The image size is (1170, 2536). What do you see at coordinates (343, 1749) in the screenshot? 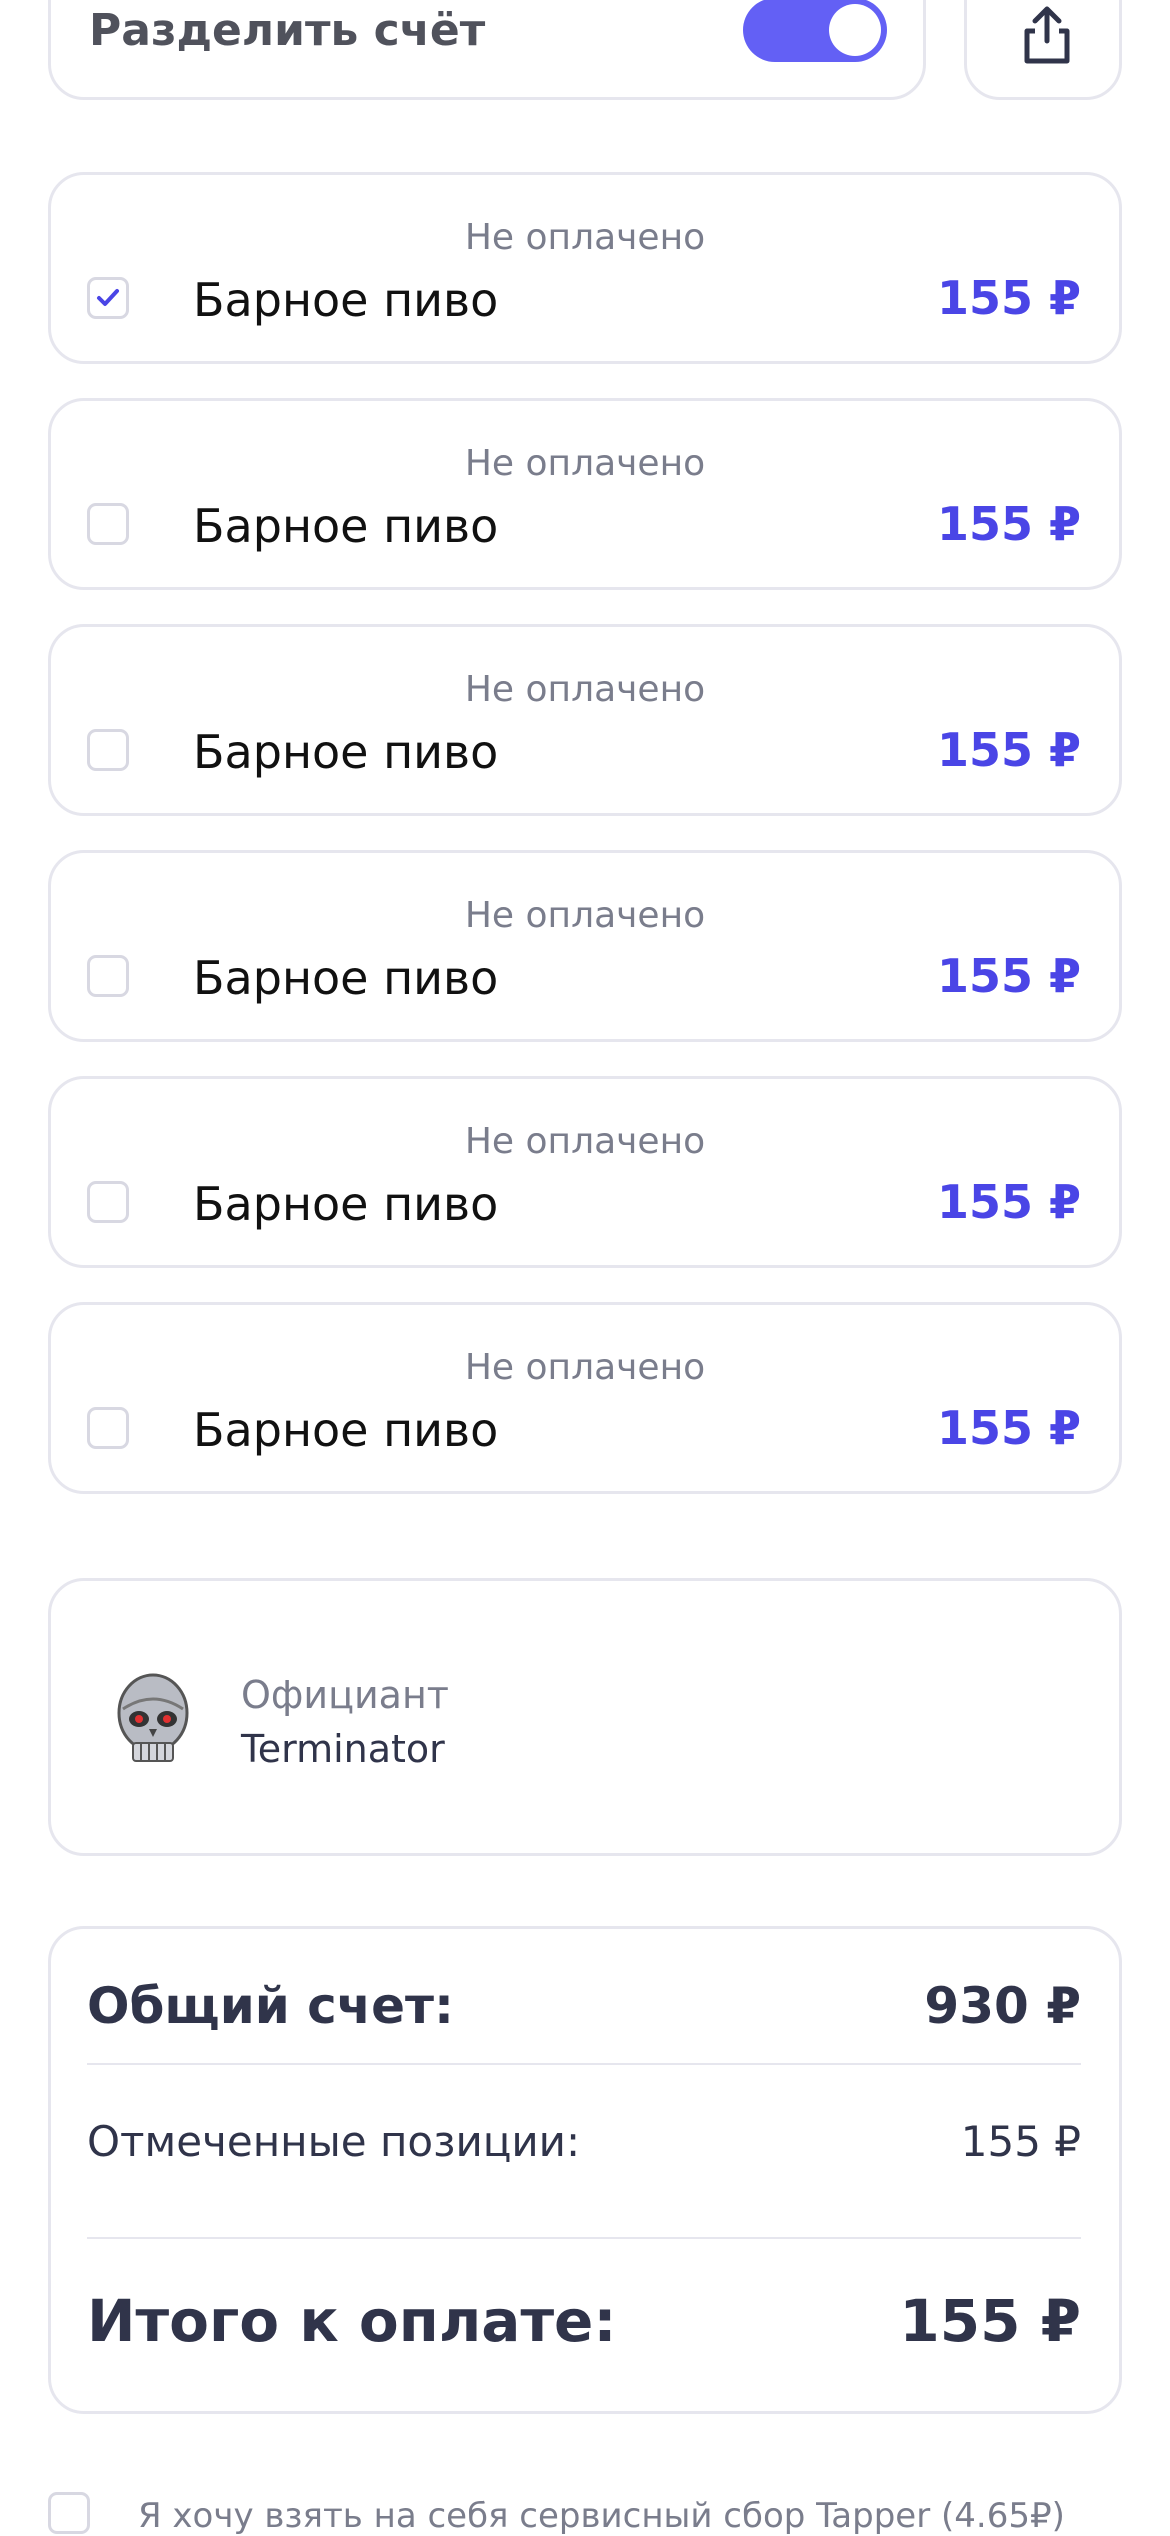
I see `waiter-name: Terminator` at bounding box center [343, 1749].